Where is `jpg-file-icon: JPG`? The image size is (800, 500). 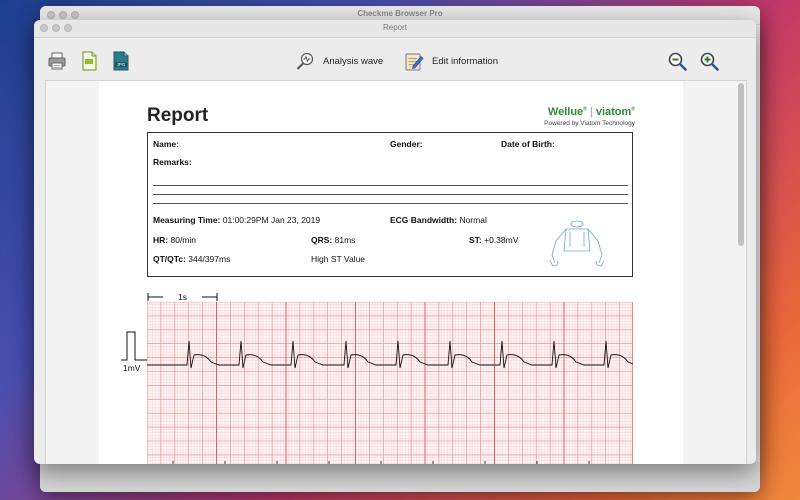
jpg-file-icon: JPG is located at coordinates (121, 61).